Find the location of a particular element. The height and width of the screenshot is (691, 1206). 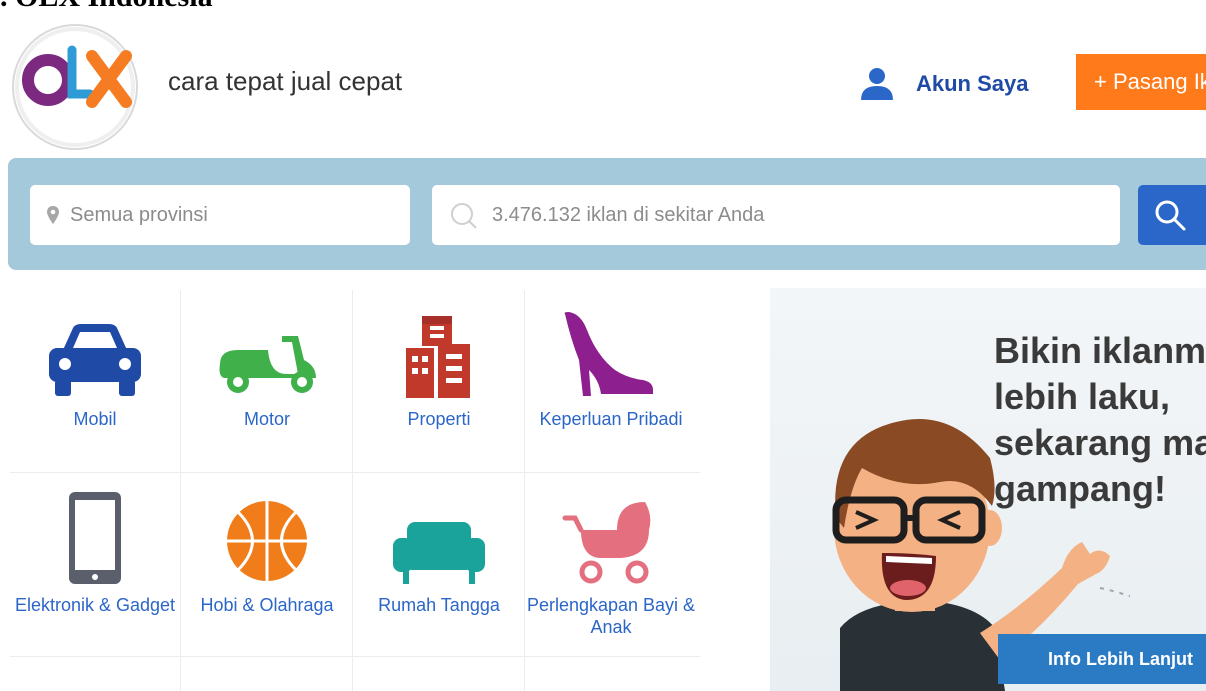

category-label: Properti is located at coordinates (439, 419).